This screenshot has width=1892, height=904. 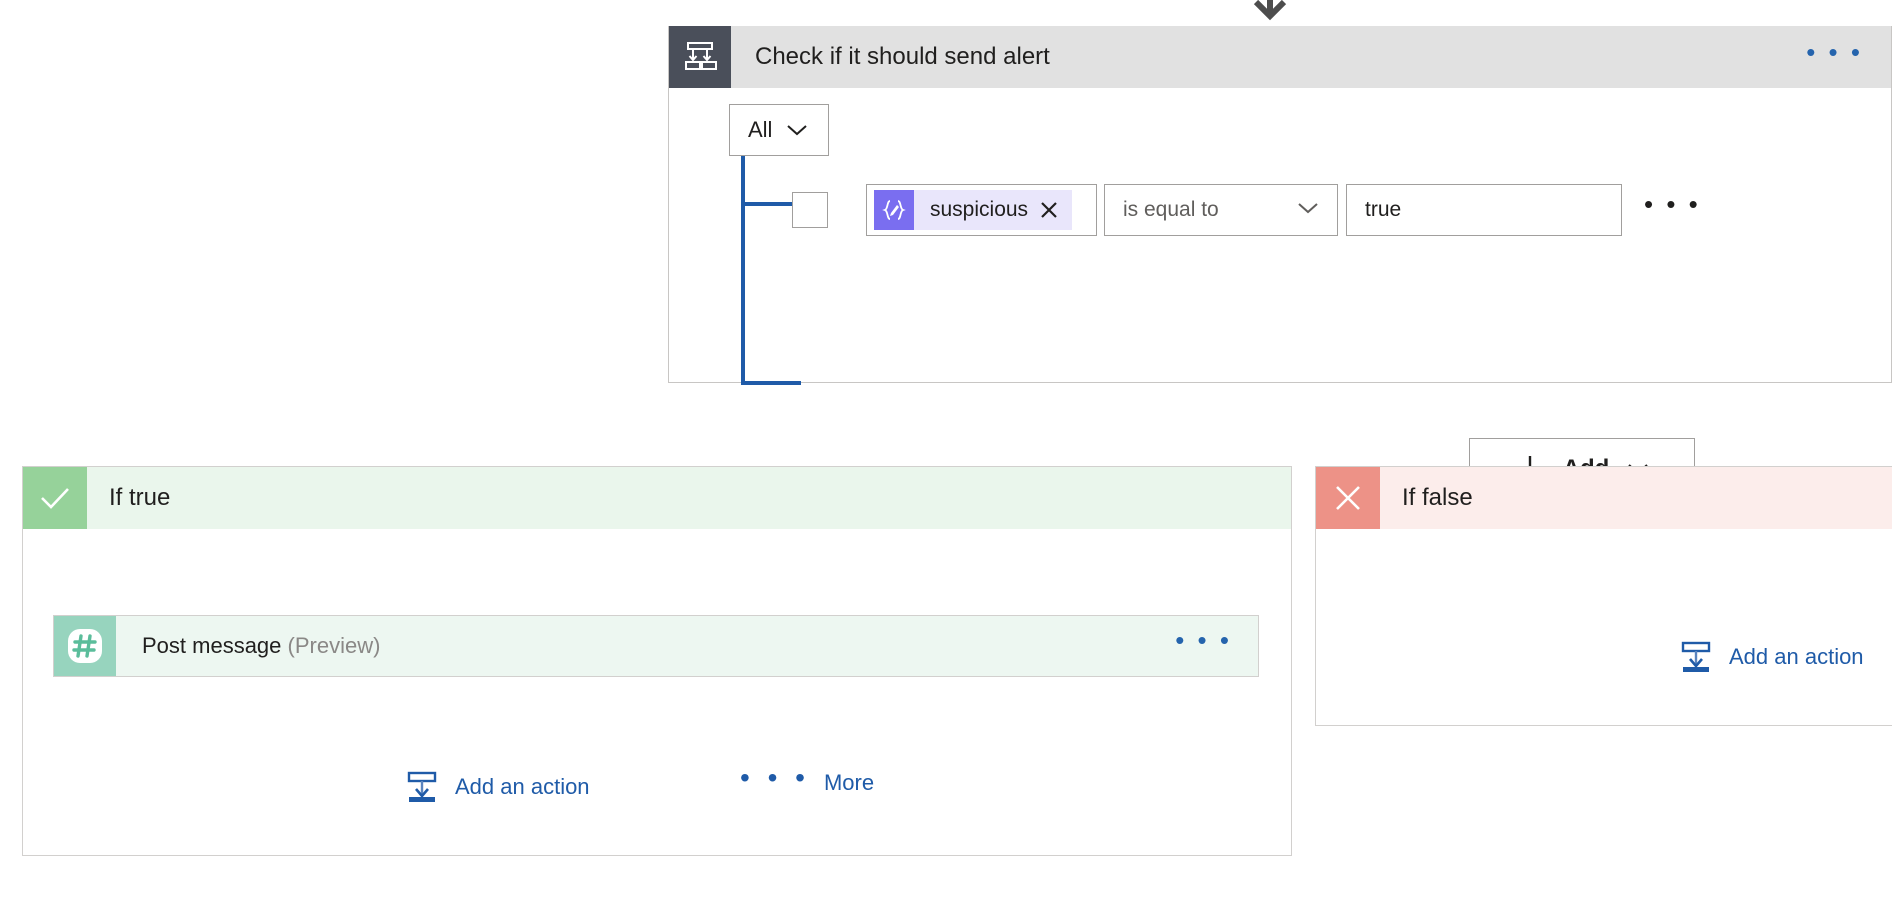 What do you see at coordinates (1672, 205) in the screenshot?
I see `condition-row-overflow-menu: • • •` at bounding box center [1672, 205].